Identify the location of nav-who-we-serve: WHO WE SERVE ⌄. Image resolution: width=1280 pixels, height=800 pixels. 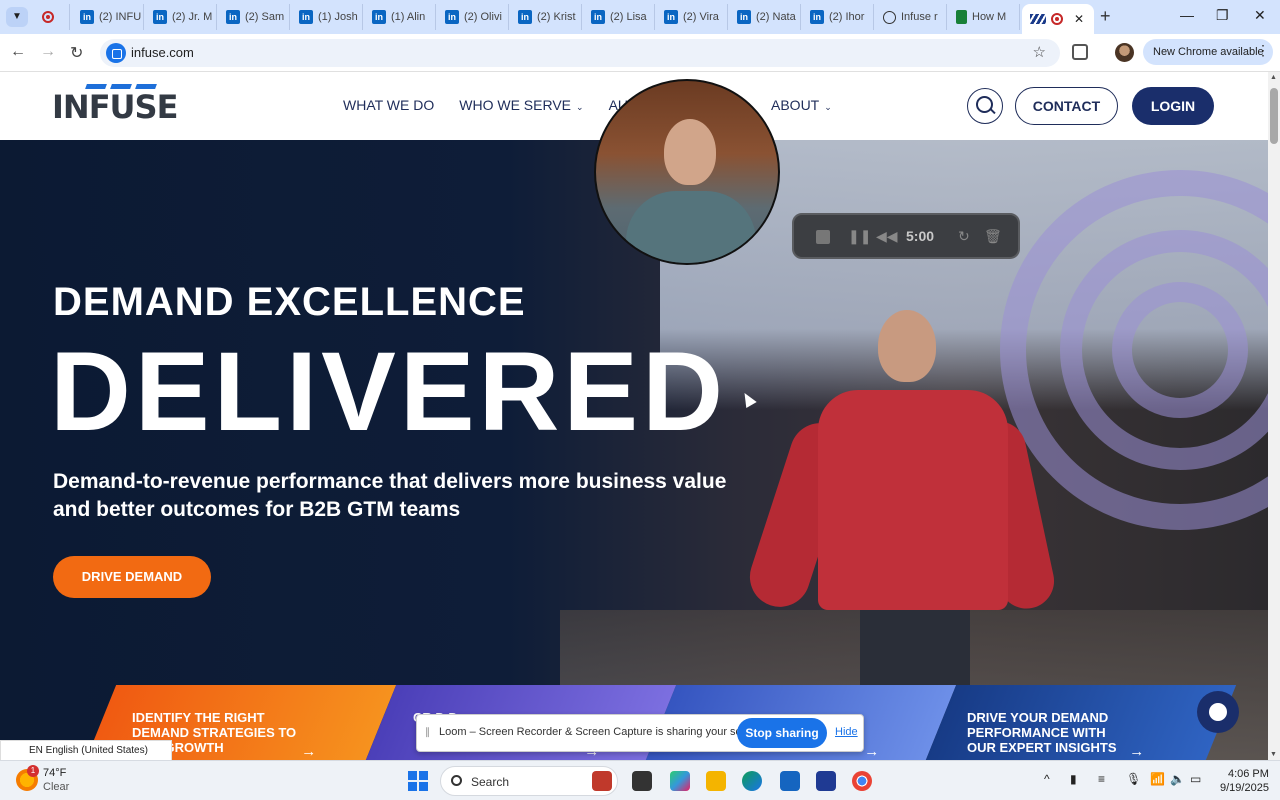
(521, 105).